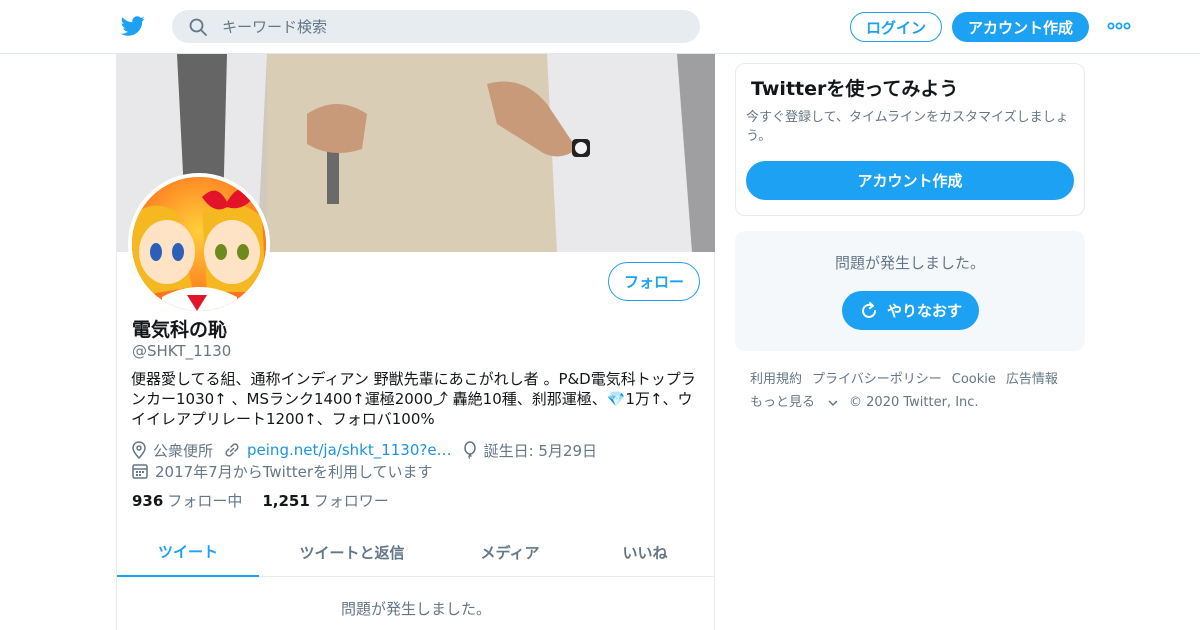 The height and width of the screenshot is (630, 1200). Describe the element at coordinates (188, 552) in the screenshot. I see `tab-tweets: ツイート` at that location.